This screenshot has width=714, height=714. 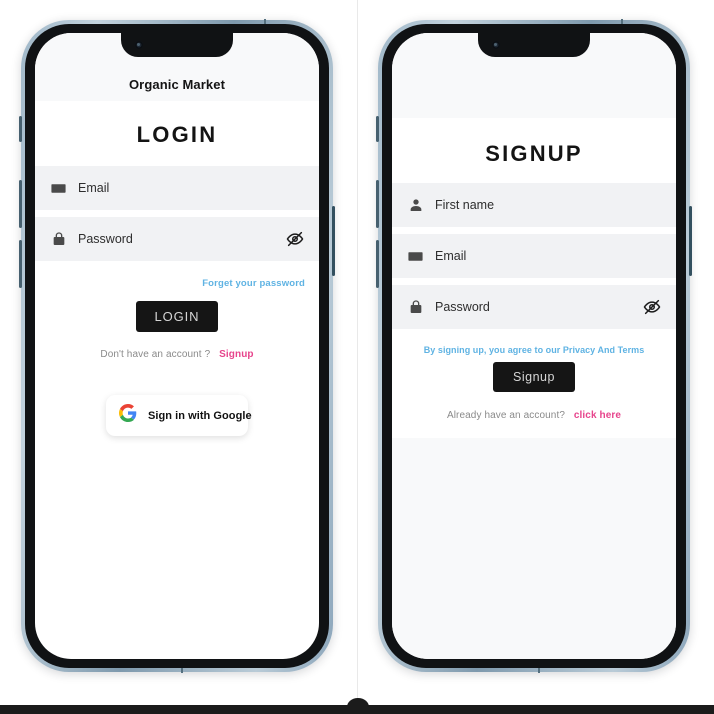 I want to click on person-icon, so click(x=415, y=205).